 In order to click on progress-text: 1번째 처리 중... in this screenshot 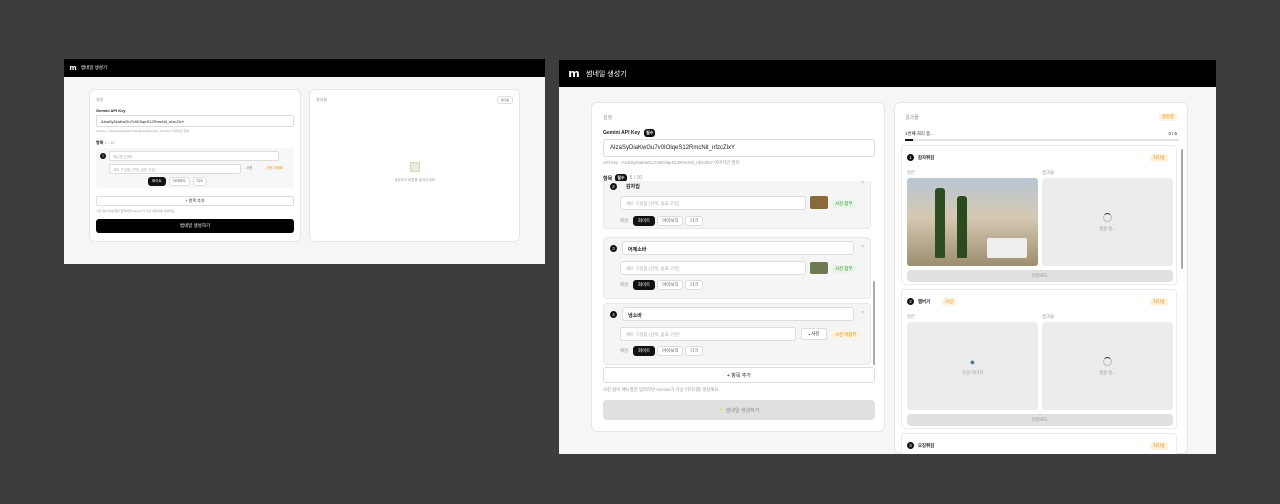, I will do `click(919, 133)`.